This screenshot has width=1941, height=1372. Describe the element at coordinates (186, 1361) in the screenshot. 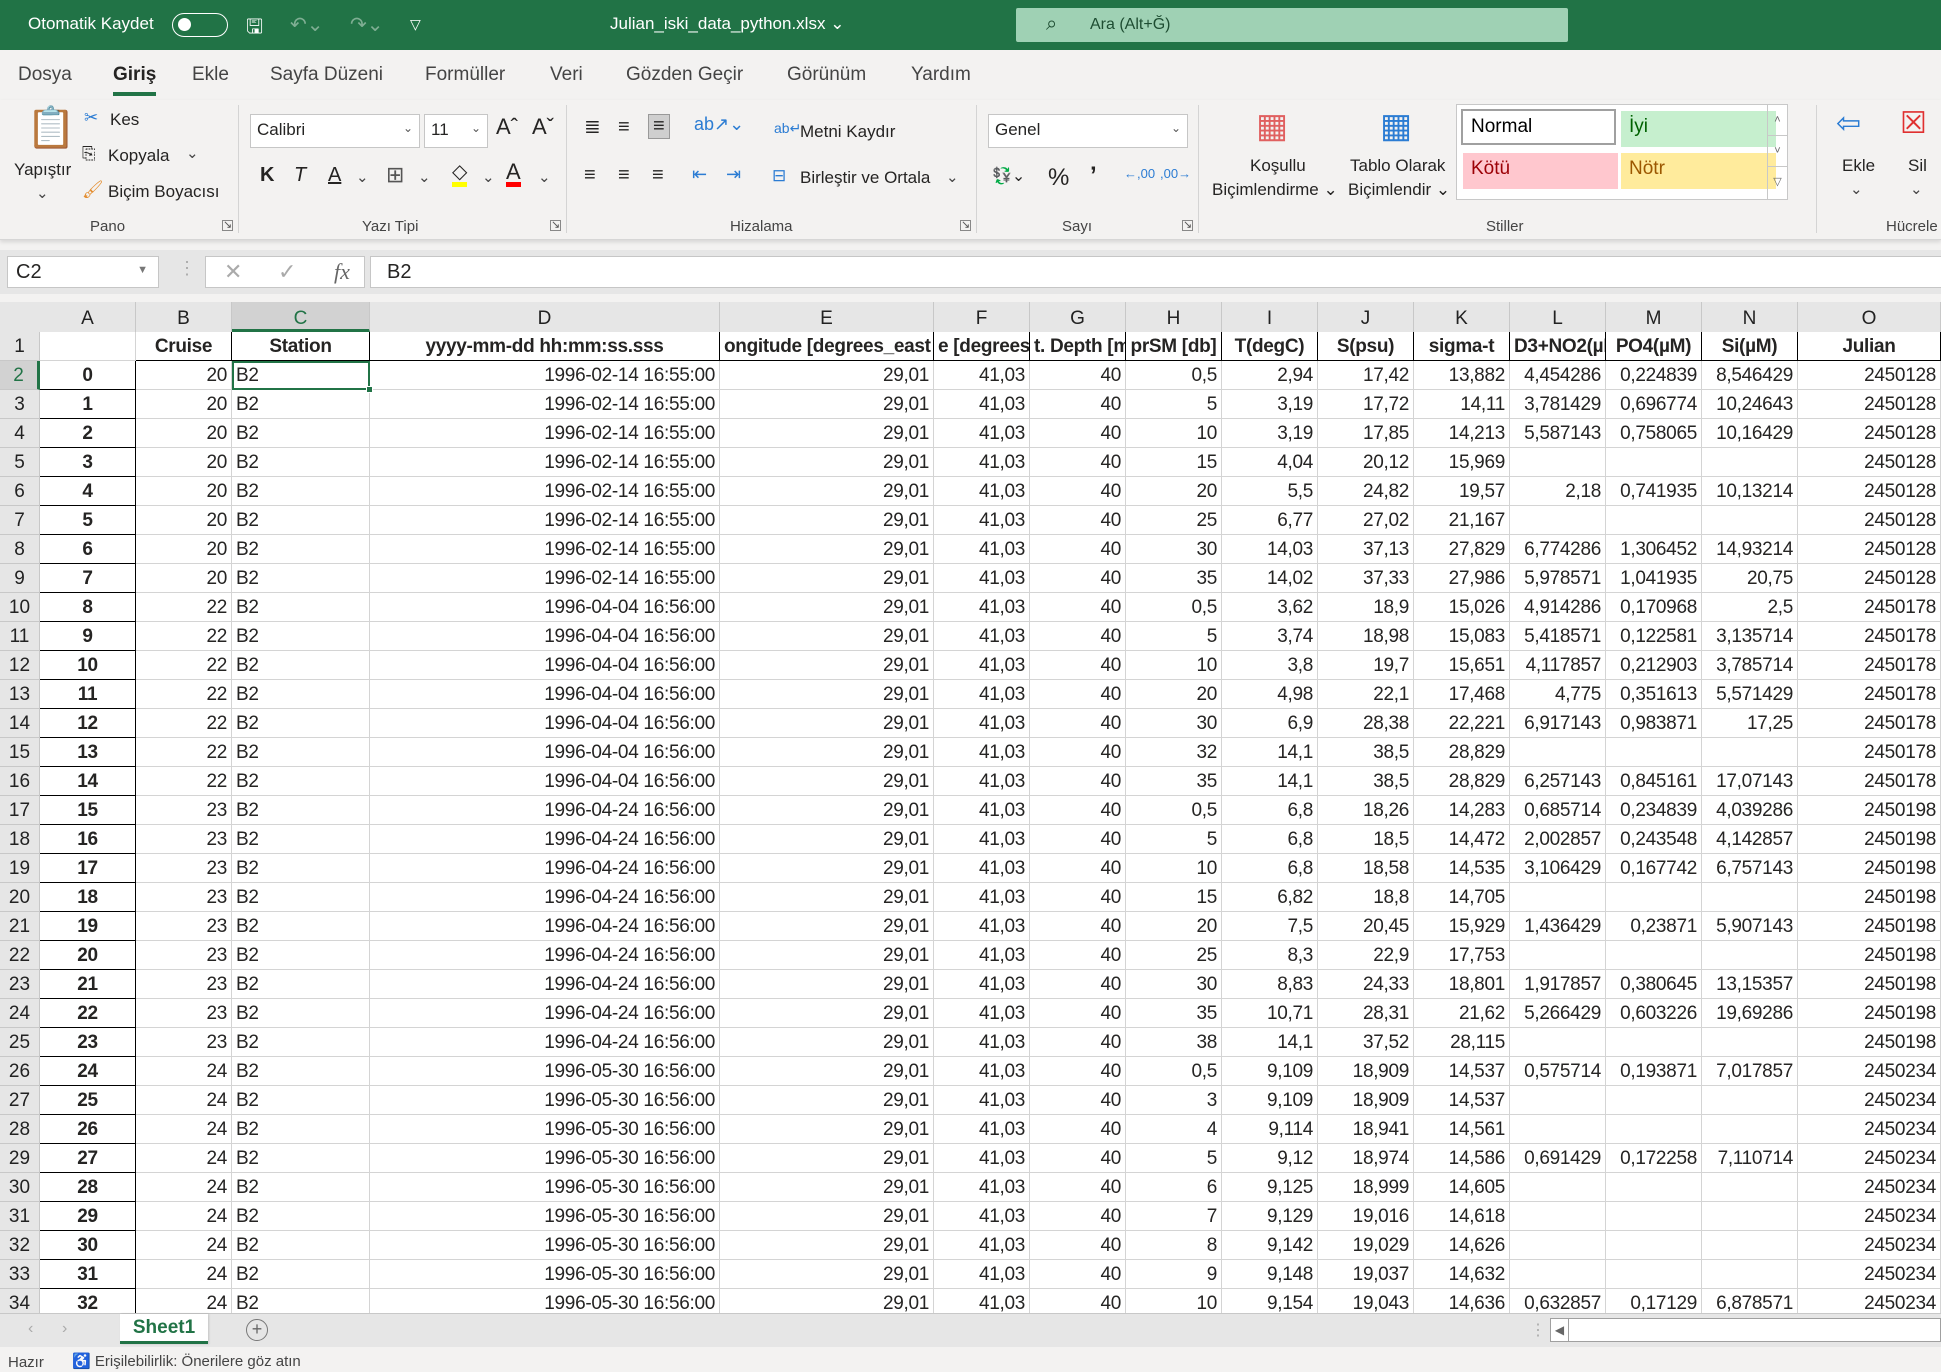

I see `accessibility-status: ♿ Erişilebilirlik: Önerilere göz atın` at that location.